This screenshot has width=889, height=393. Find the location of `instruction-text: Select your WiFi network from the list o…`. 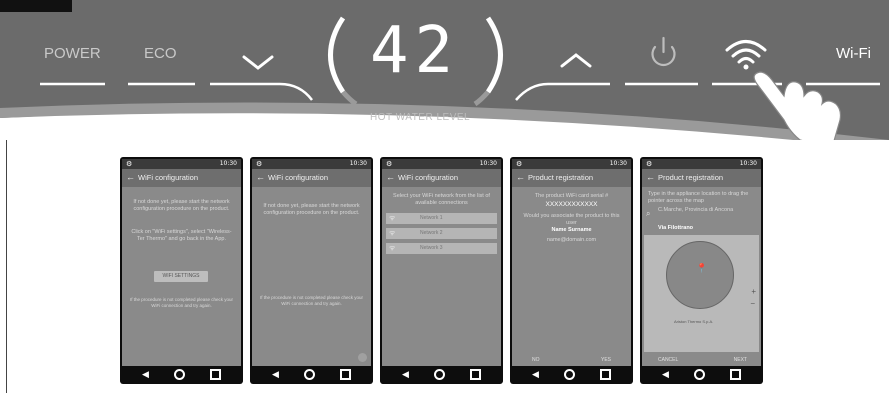

instruction-text: Select your WiFi network from the list o… is located at coordinates (441, 199).